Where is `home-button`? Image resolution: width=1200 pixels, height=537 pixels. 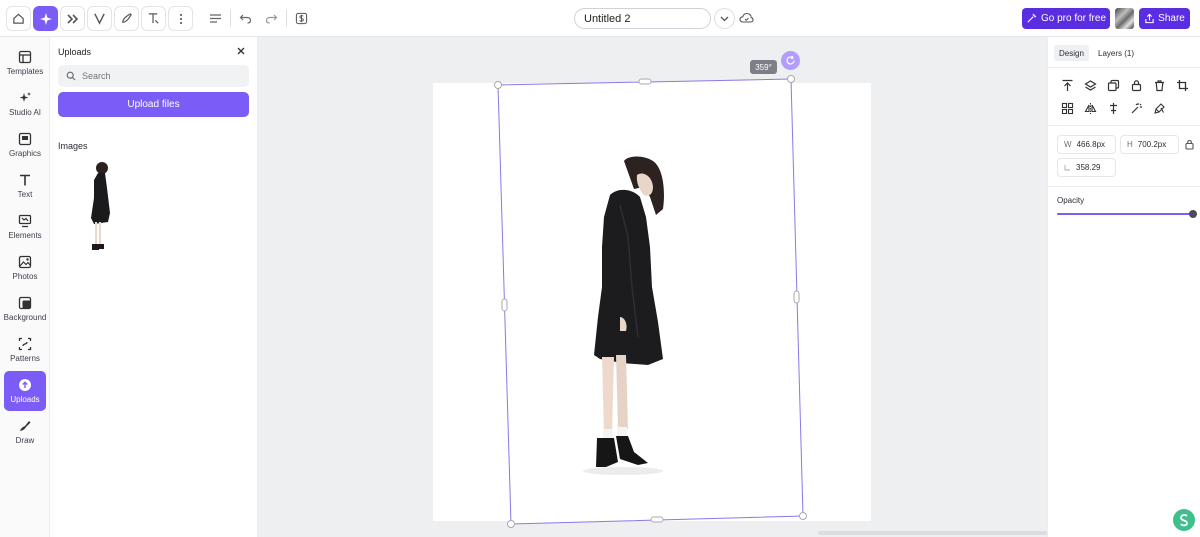
home-button is located at coordinates (18, 18).